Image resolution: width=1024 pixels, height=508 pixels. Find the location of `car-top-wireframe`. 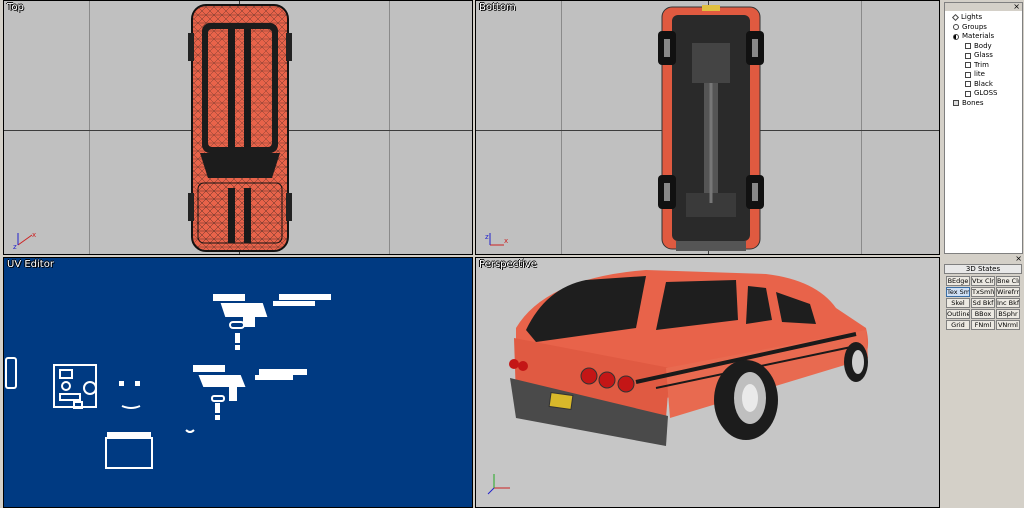

car-top-wireframe is located at coordinates (240, 128).